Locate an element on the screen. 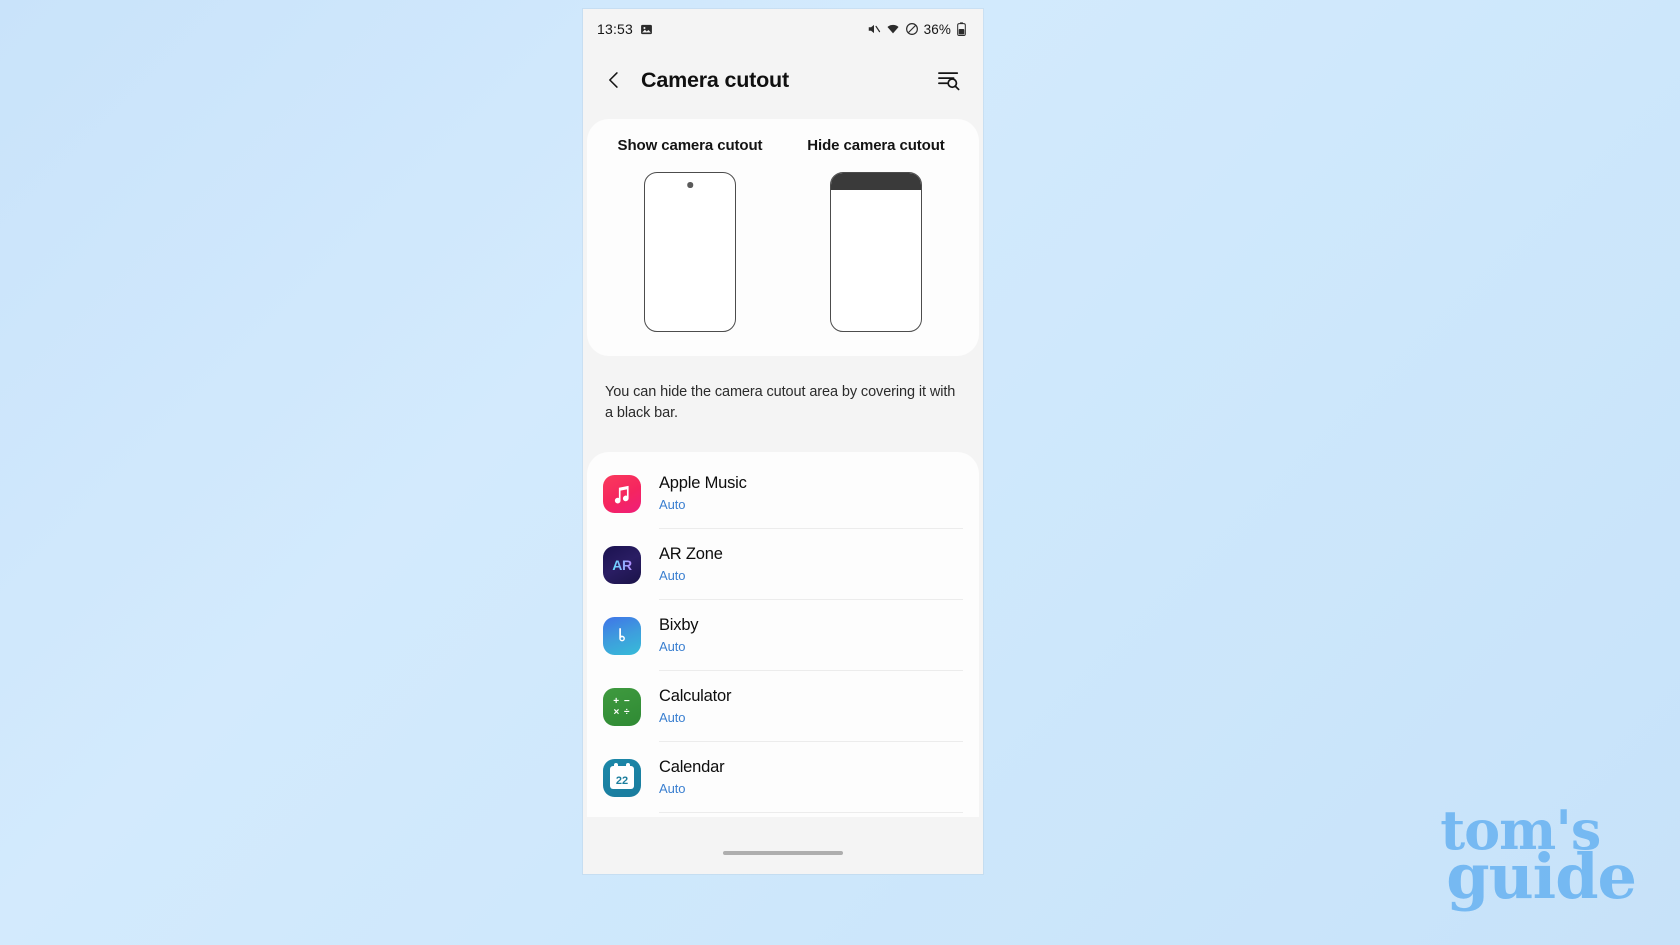  phone-illustration-hide is located at coordinates (876, 252).